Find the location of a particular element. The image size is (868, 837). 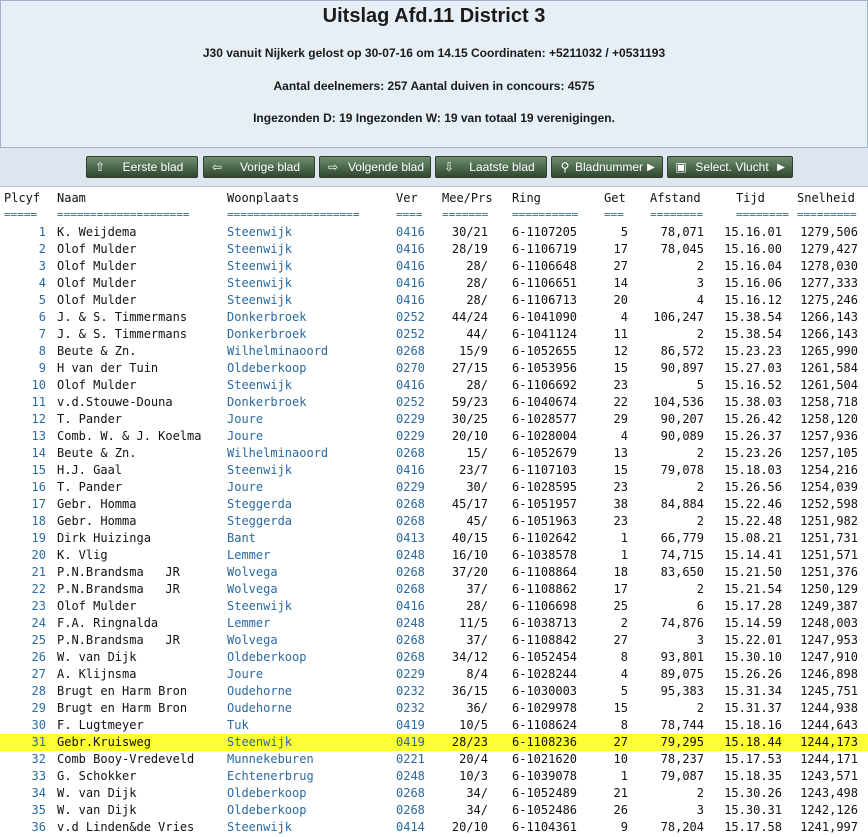

cell-distance: 79,087 is located at coordinates (682, 776).